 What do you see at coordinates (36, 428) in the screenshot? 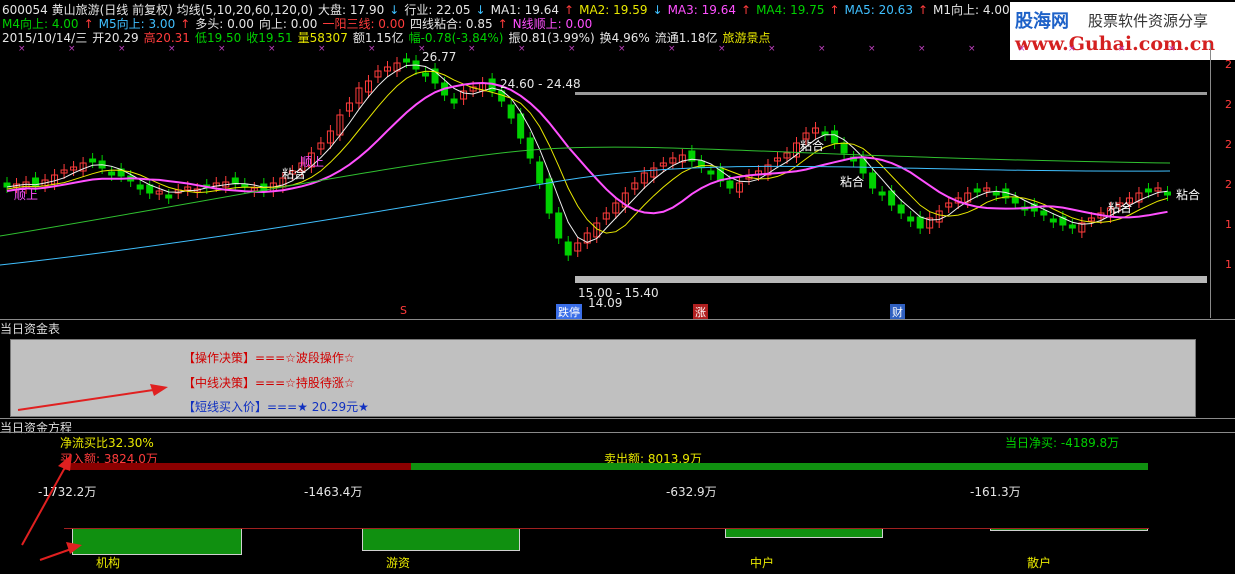
I see `panel-title-fund-equation: 当日资金方程` at bounding box center [36, 428].